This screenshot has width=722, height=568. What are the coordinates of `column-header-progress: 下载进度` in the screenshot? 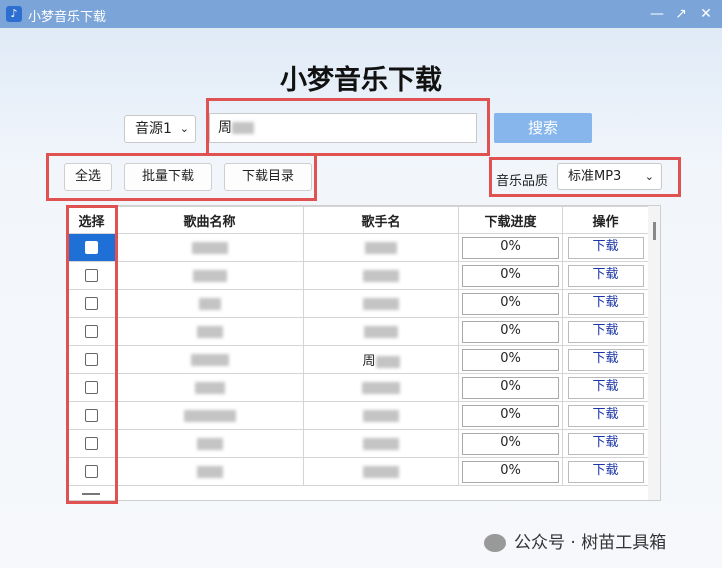 It's located at (510, 220).